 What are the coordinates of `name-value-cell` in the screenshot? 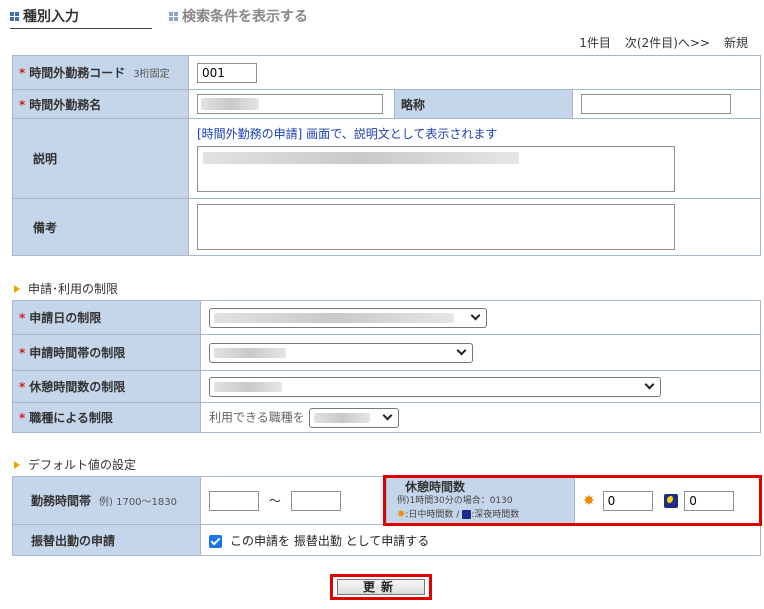 It's located at (291, 104).